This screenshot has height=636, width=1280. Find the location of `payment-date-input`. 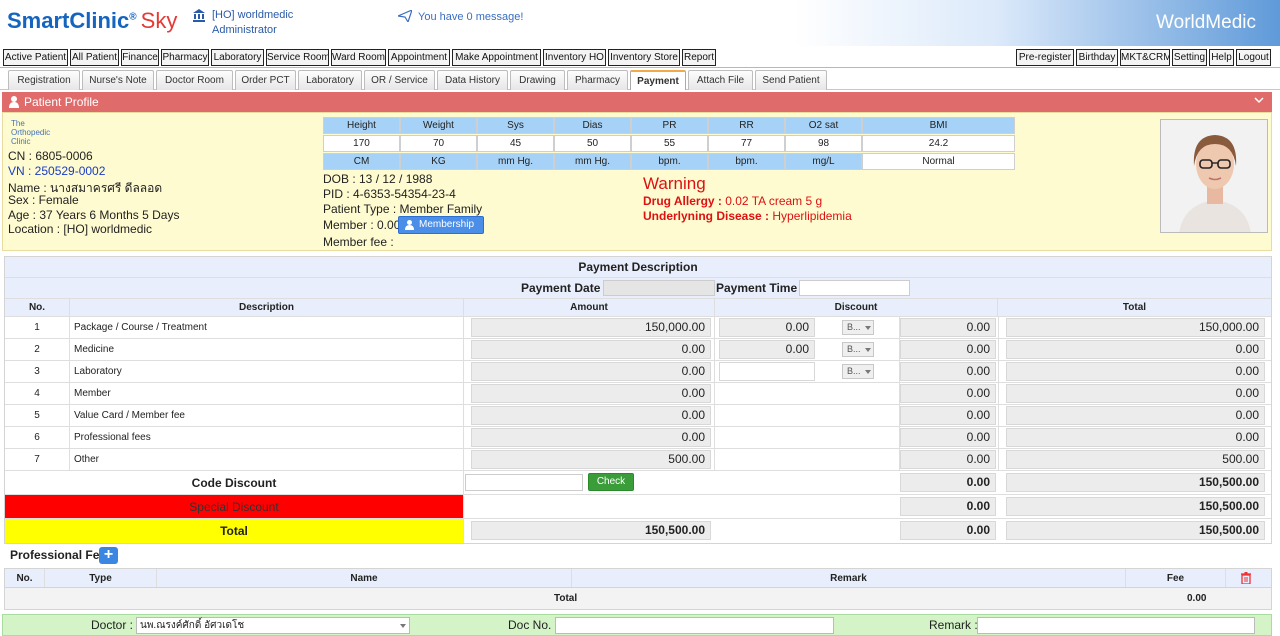

payment-date-input is located at coordinates (659, 288).